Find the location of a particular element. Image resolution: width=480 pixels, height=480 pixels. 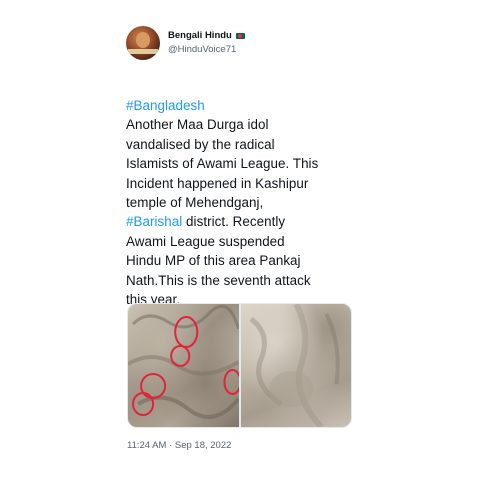

tweet-line: vandalised by the radical is located at coordinates (240, 144).